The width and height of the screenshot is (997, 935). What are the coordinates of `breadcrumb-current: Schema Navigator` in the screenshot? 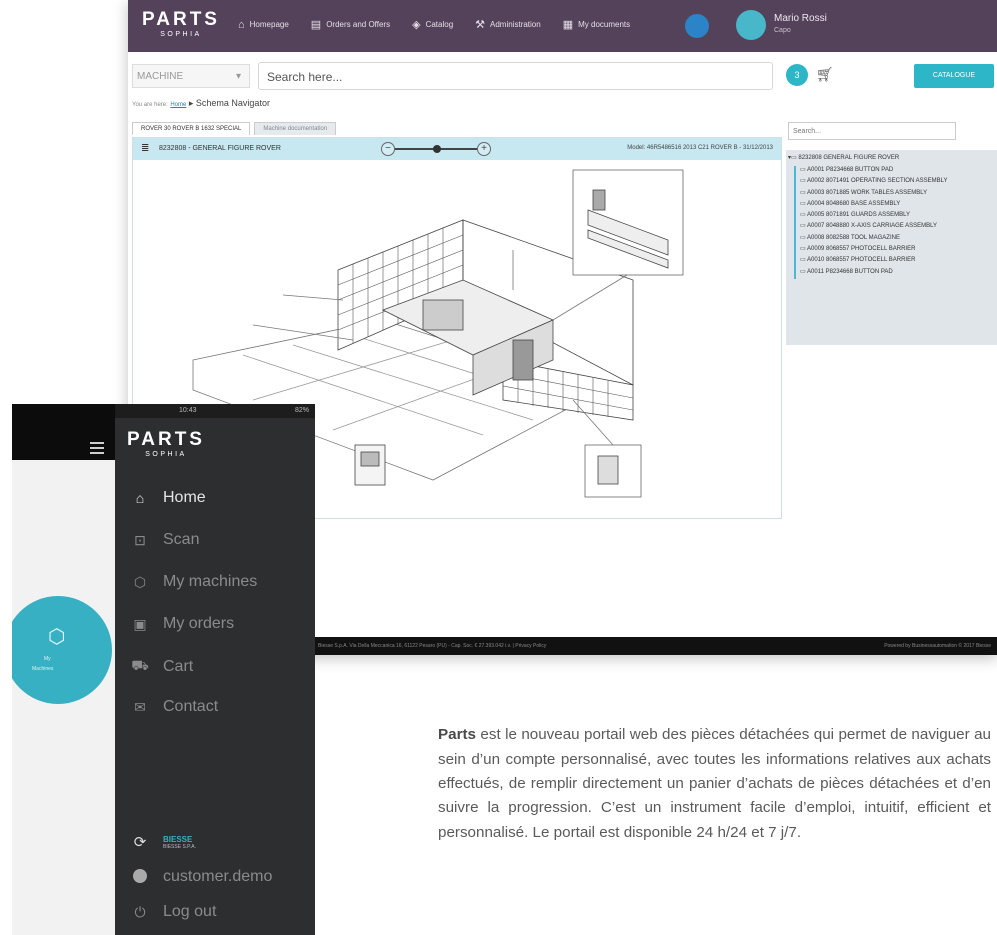 It's located at (232, 103).